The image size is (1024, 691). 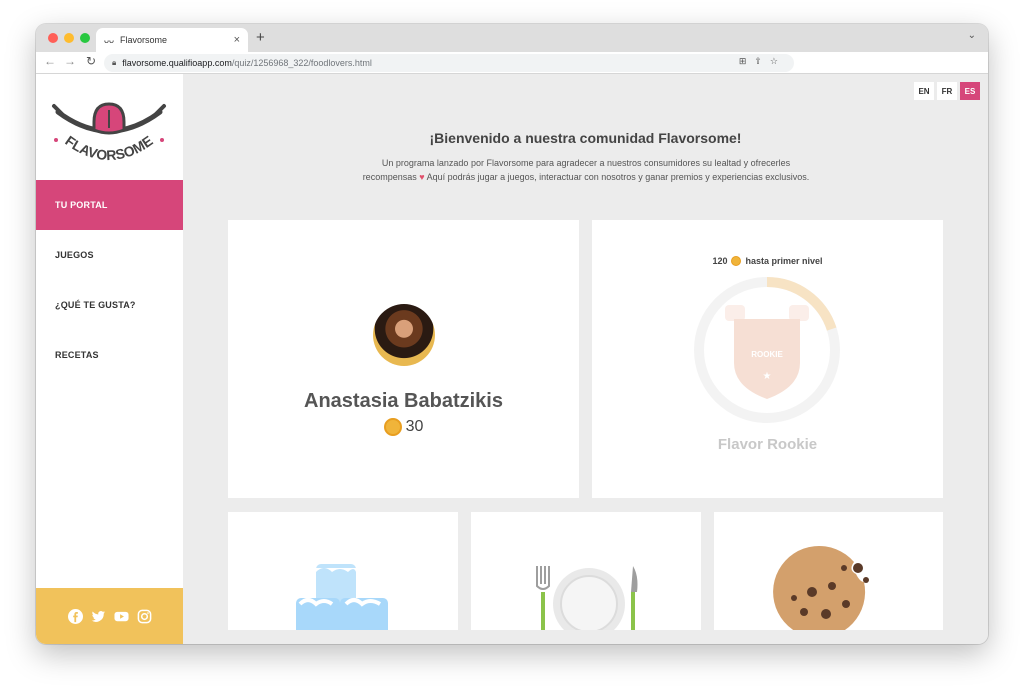 I want to click on recipes-card, so click(x=828, y=571).